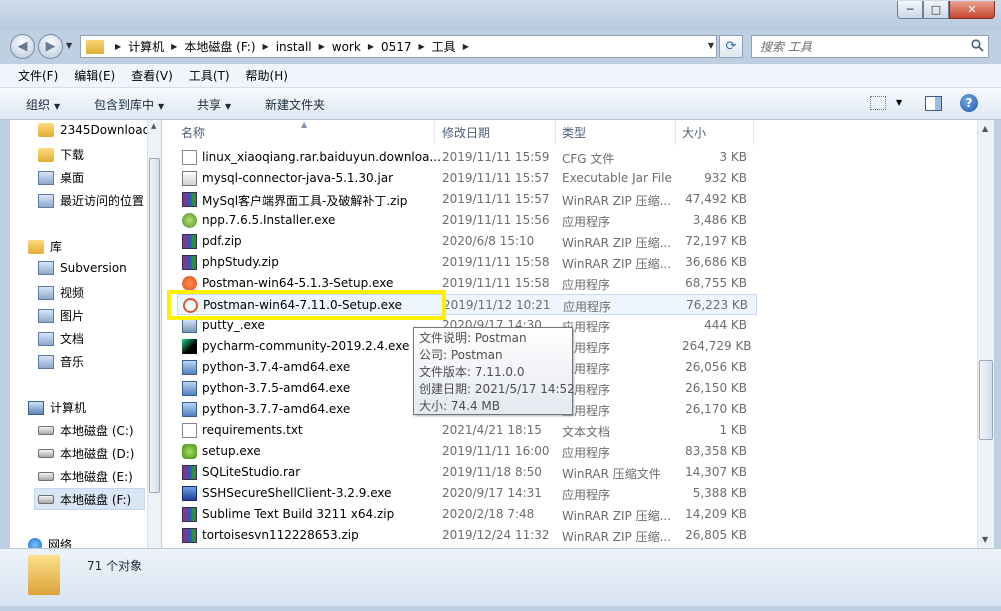  What do you see at coordinates (936, 10) in the screenshot?
I see `maximize-button: □` at bounding box center [936, 10].